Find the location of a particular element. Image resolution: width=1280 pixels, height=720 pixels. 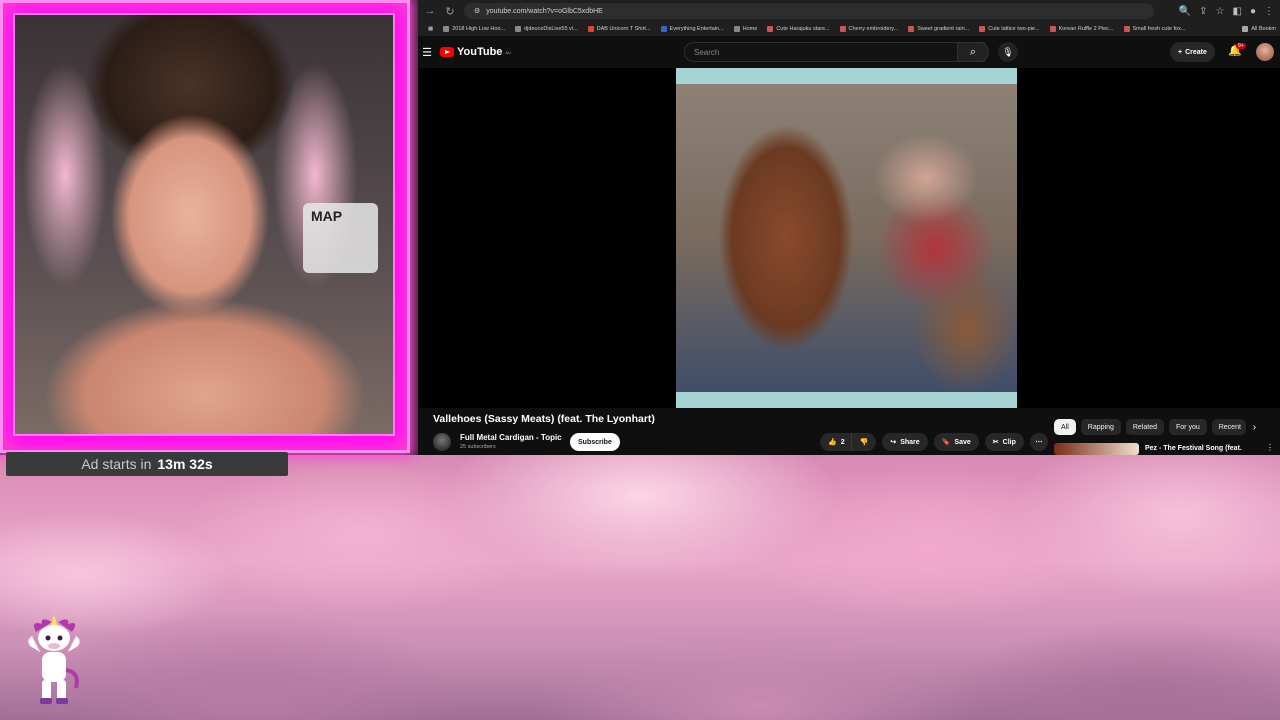

chair-logo: MAP is located at coordinates (327, 216).